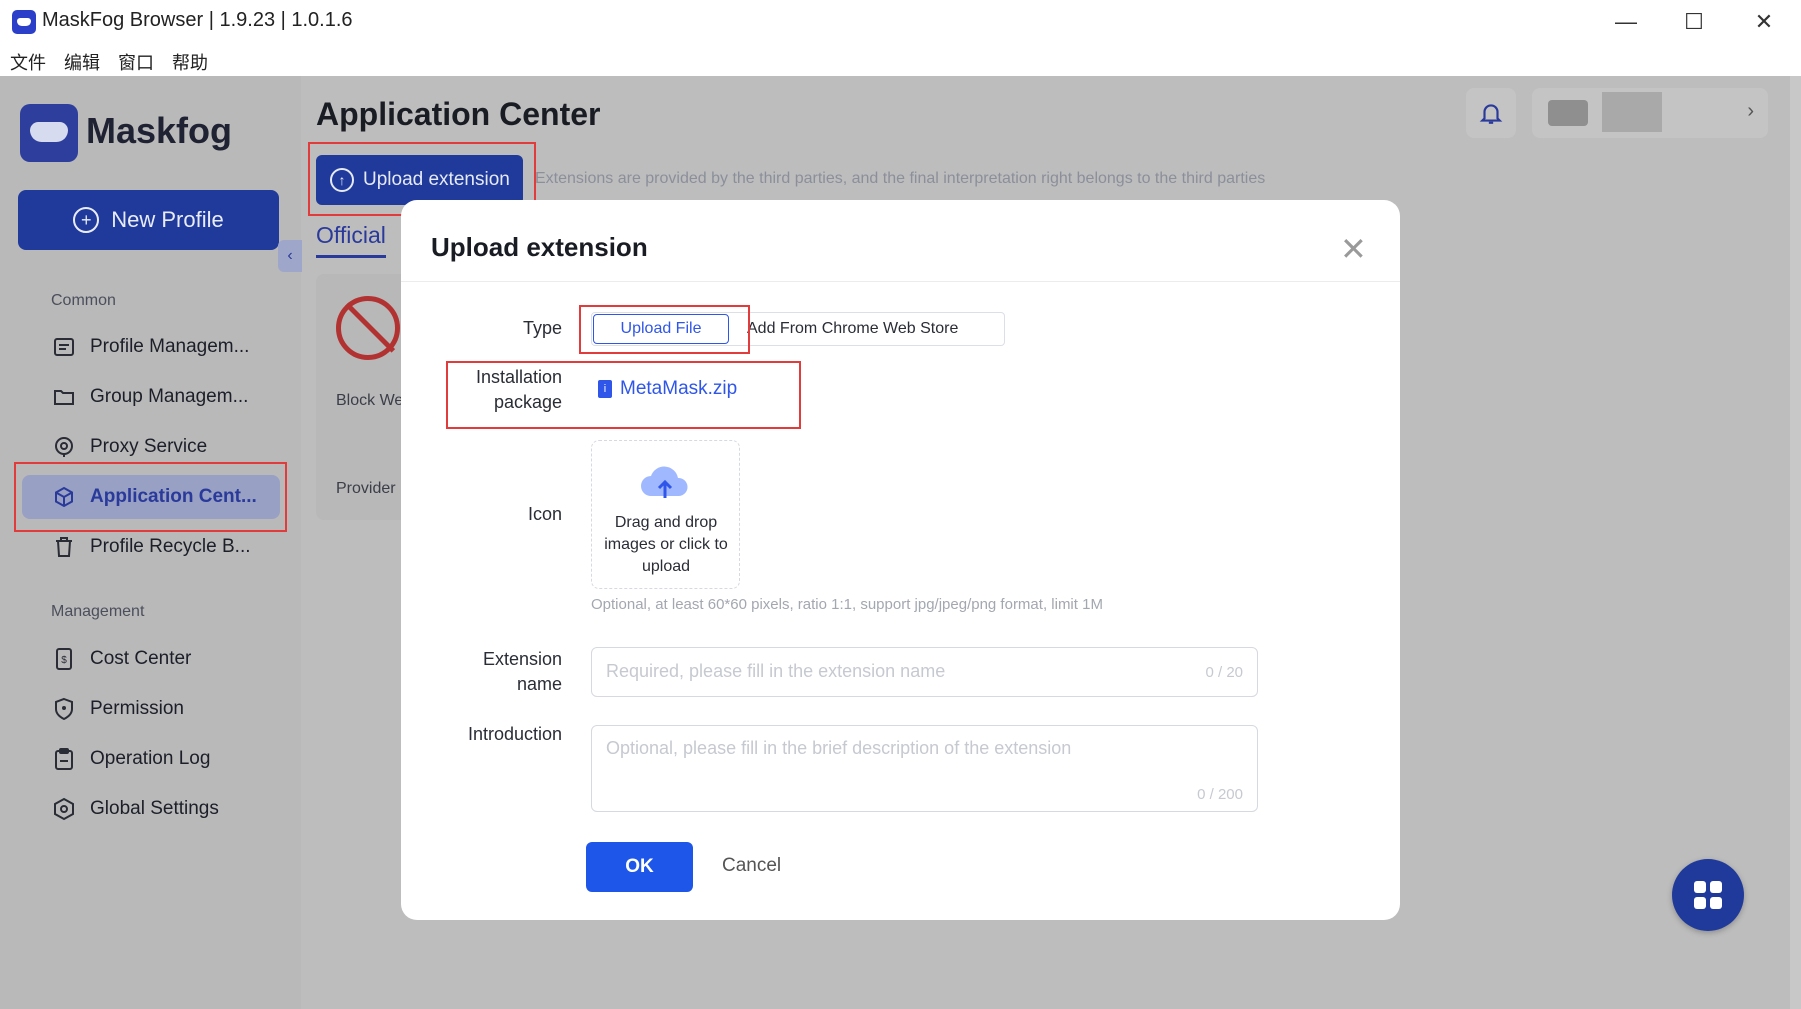  I want to click on window-title: MaskFog Browser | 1.9.23 | 1.0.1.6, so click(197, 20).